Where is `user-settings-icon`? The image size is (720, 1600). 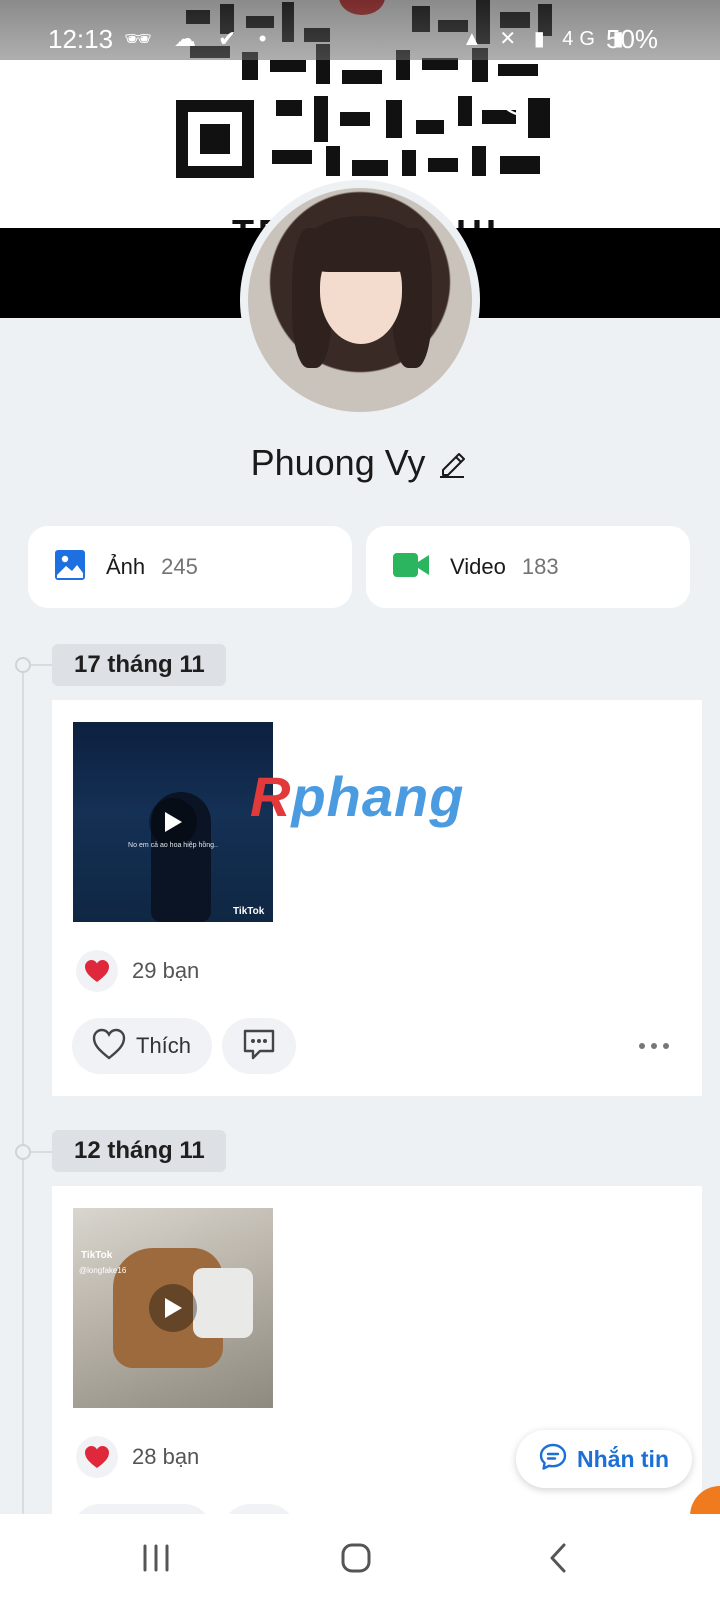
user-settings-icon is located at coordinates (594, 100).